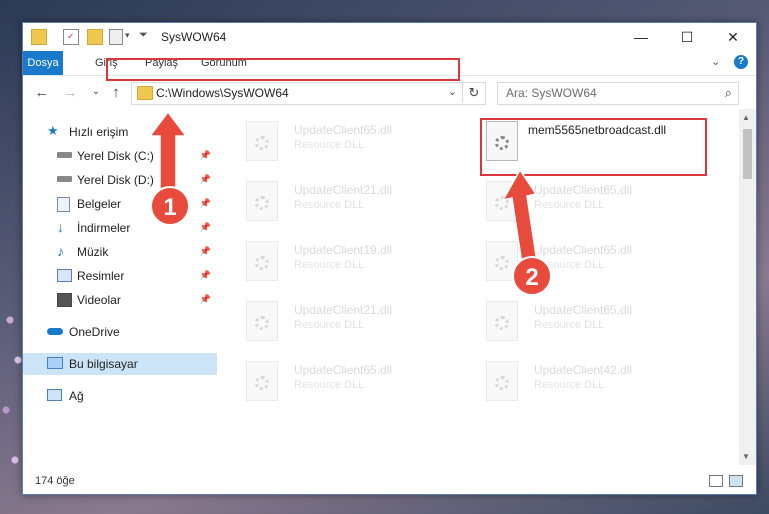 This screenshot has width=769, height=514. What do you see at coordinates (170, 206) in the screenshot?
I see `step-1-badge: 1` at bounding box center [170, 206].